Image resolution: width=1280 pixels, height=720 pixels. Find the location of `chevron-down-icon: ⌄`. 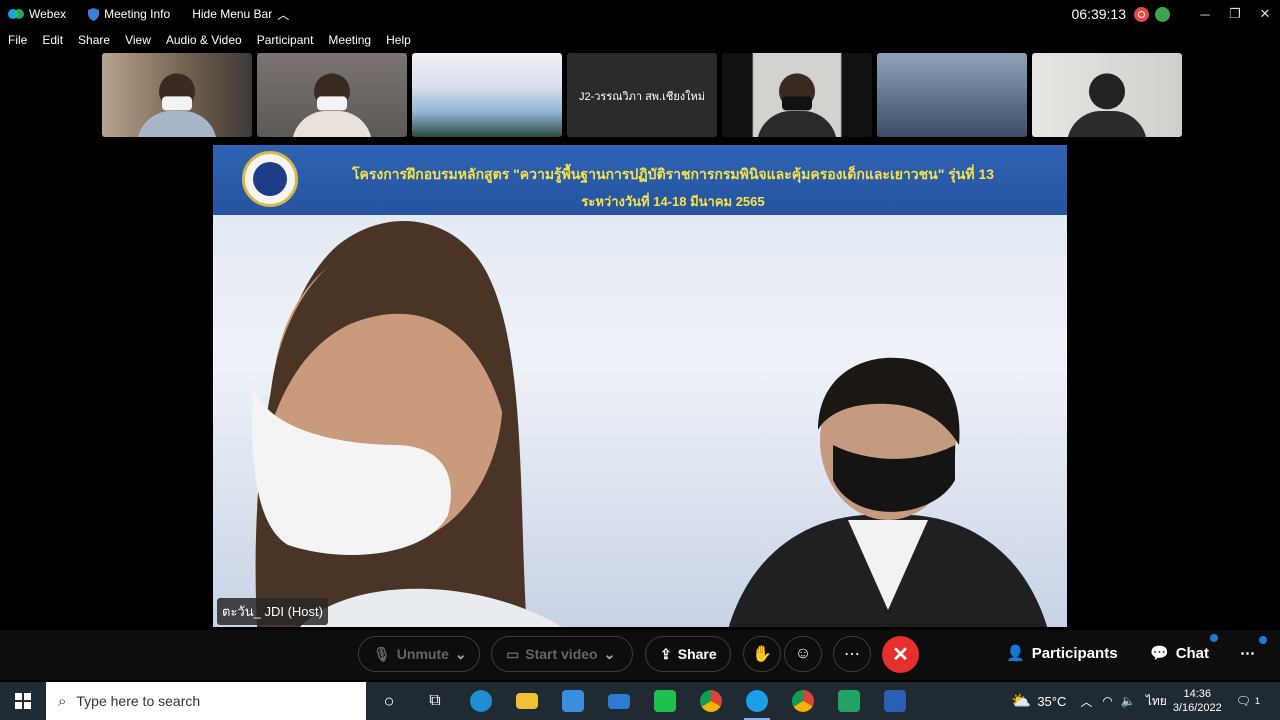

chevron-down-icon: ⌄ is located at coordinates (460, 653).